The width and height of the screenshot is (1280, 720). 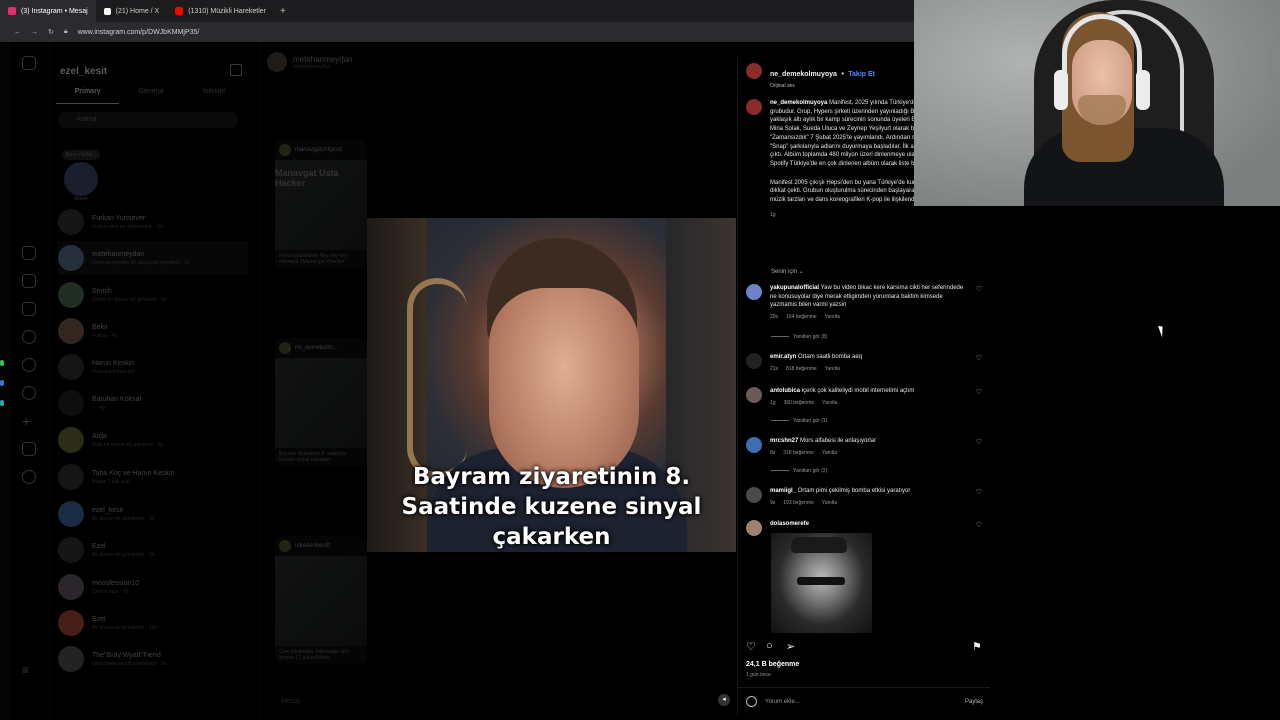 What do you see at coordinates (83, 71) in the screenshot?
I see `account-username: ezel_kesit` at bounding box center [83, 71].